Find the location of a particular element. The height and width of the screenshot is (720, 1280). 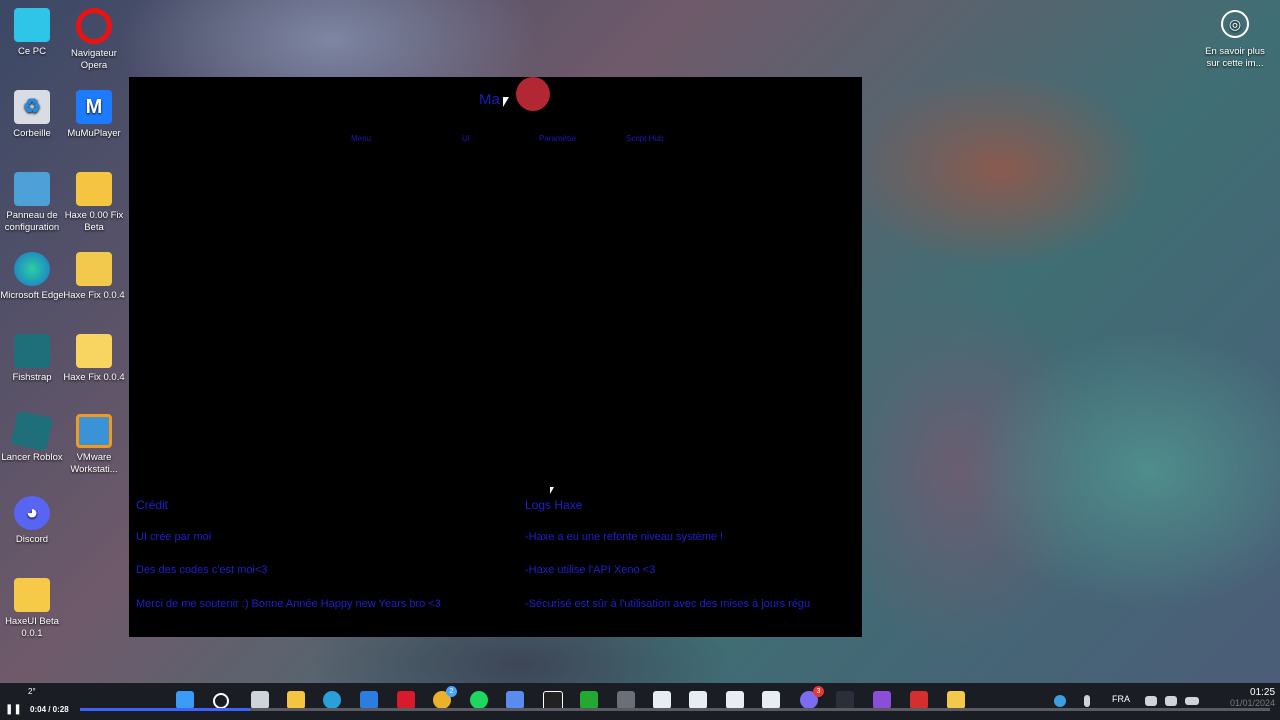

video-progress is located at coordinates (675, 709).